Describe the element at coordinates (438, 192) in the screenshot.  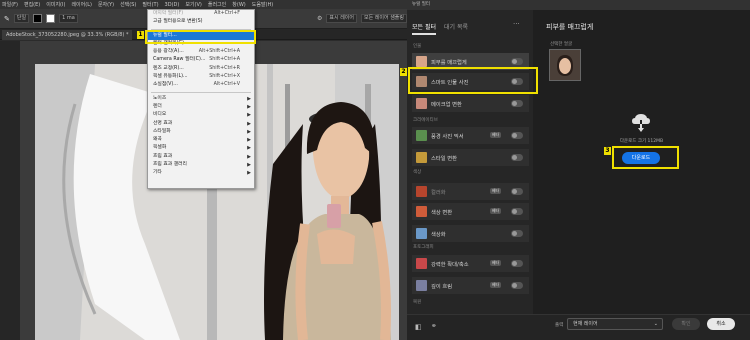
I see `filter-name: 컬러화` at that location.